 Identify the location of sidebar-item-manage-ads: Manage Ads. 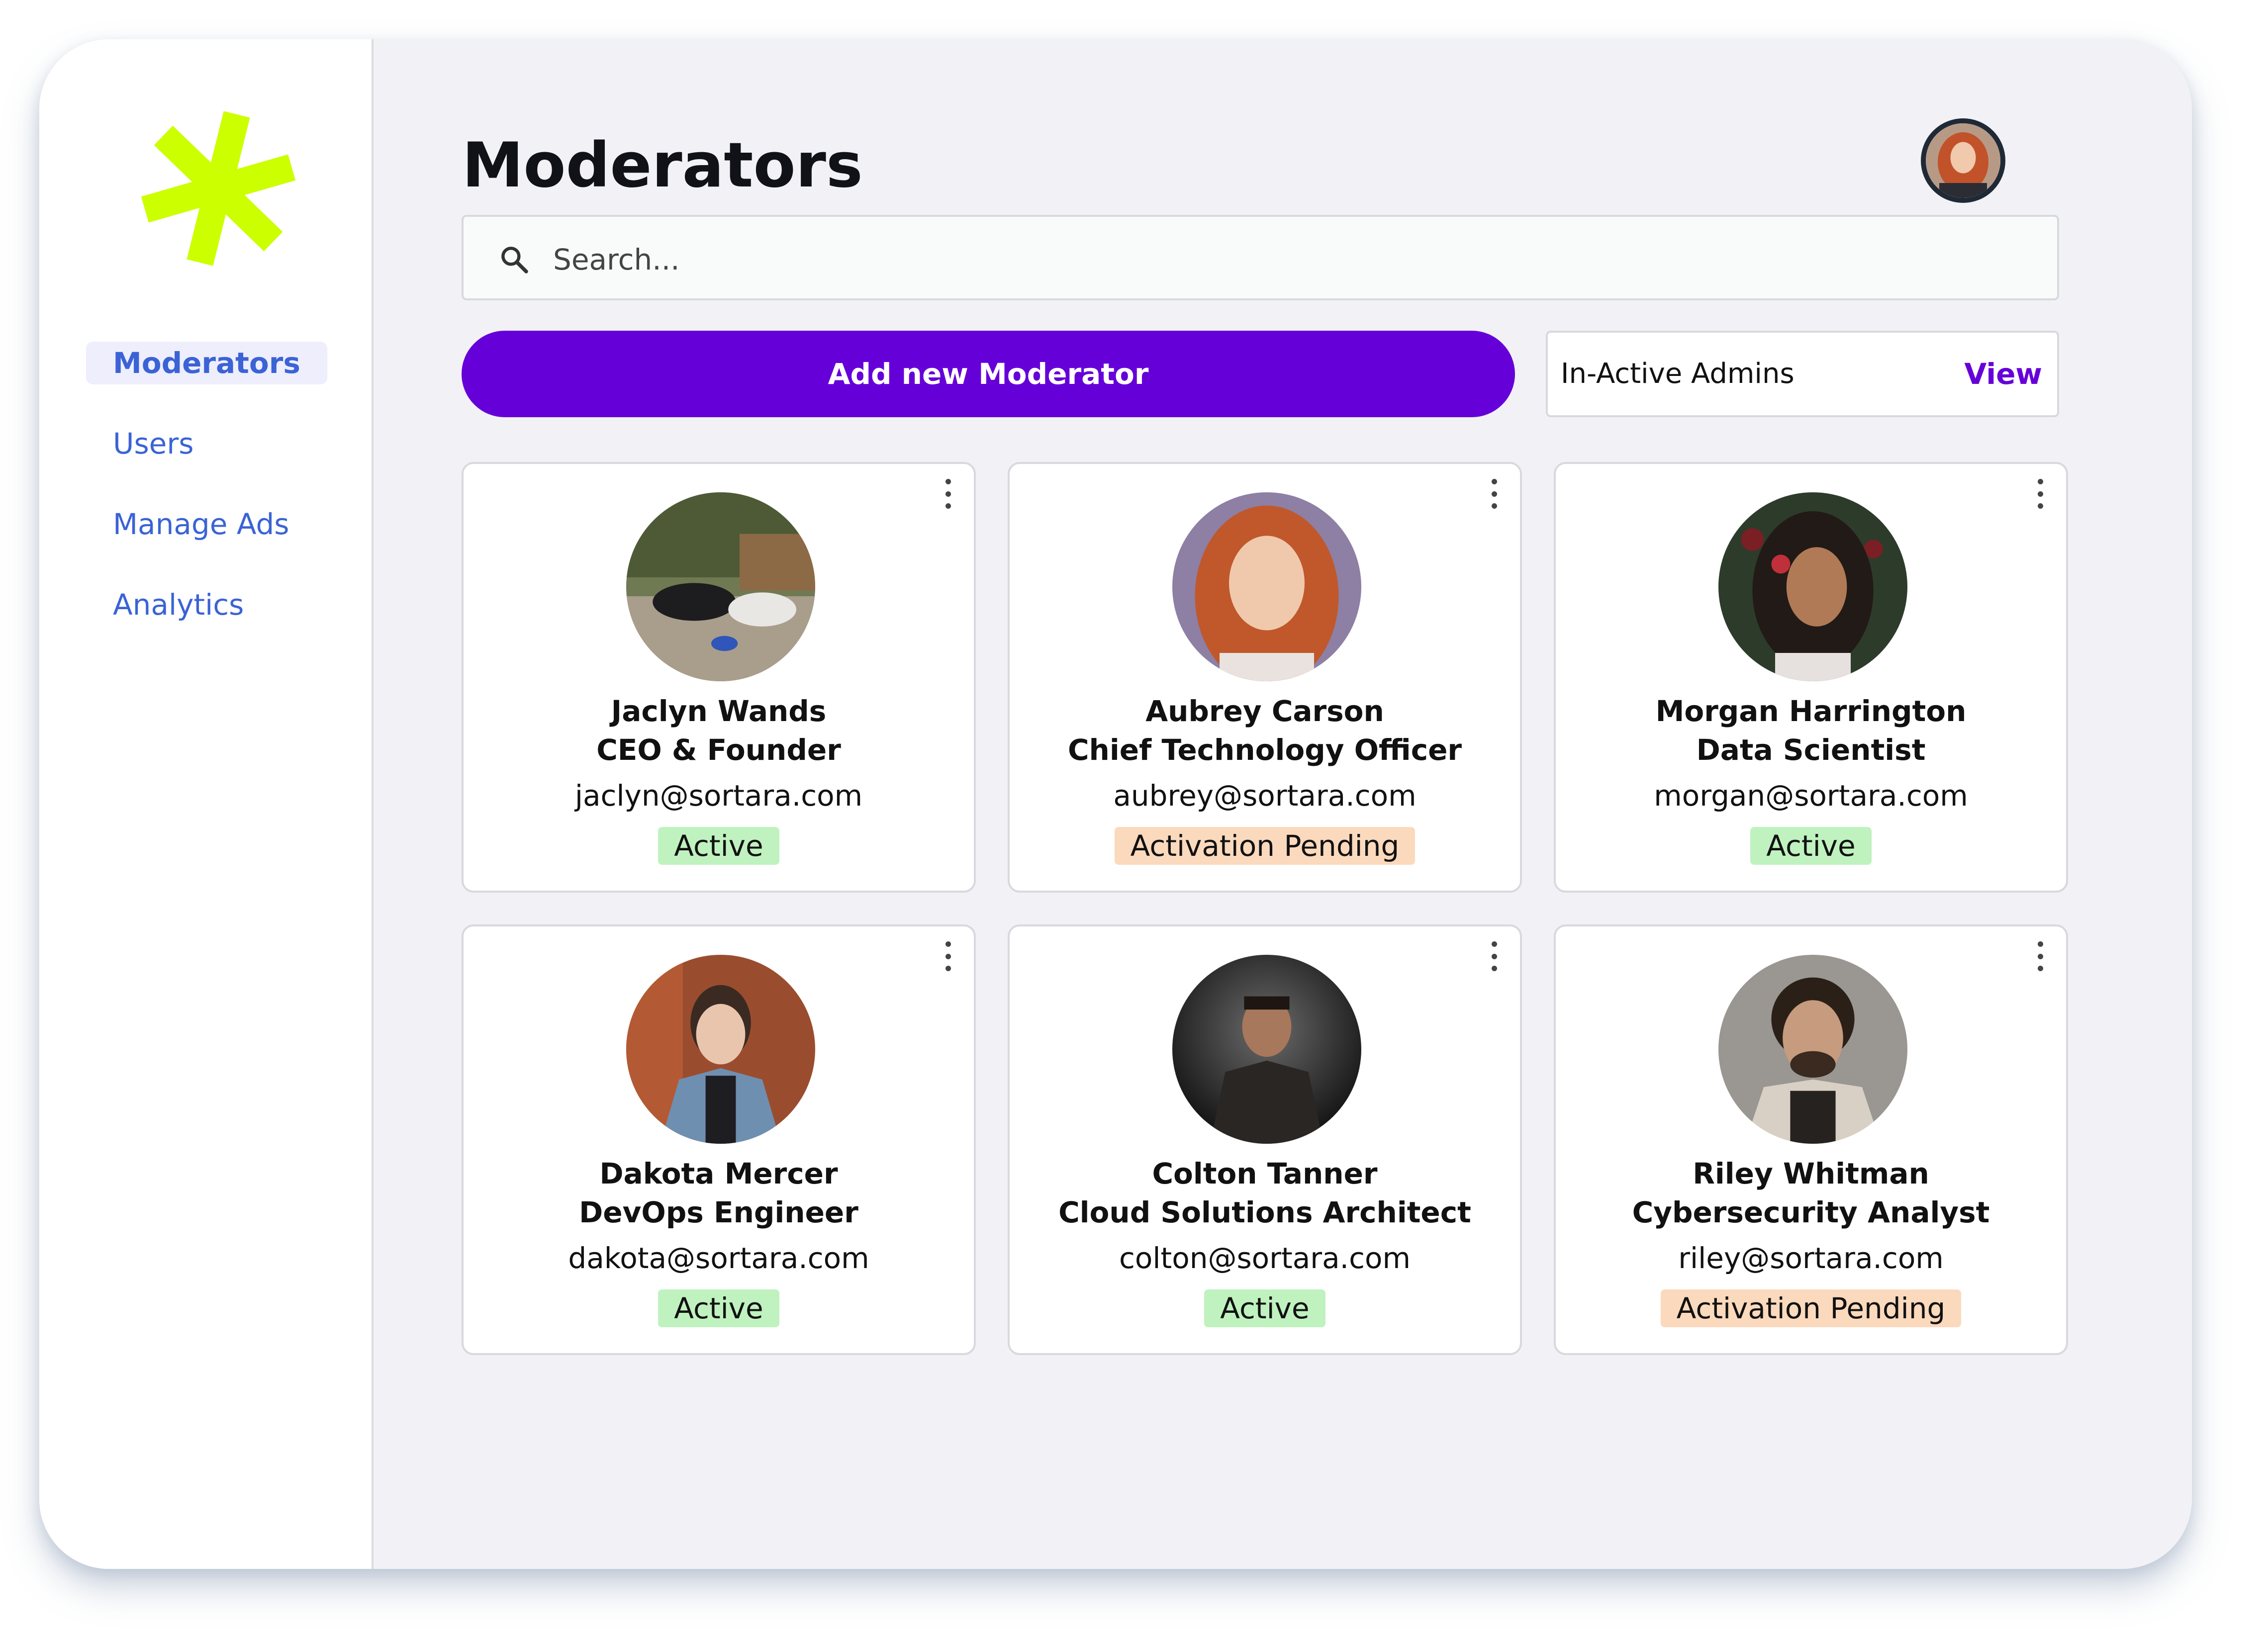
(201, 524).